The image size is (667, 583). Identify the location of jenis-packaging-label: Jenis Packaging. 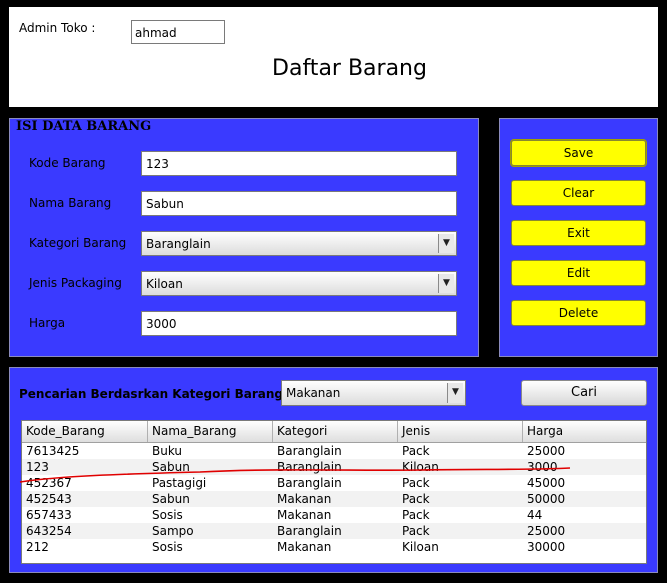
(75, 283).